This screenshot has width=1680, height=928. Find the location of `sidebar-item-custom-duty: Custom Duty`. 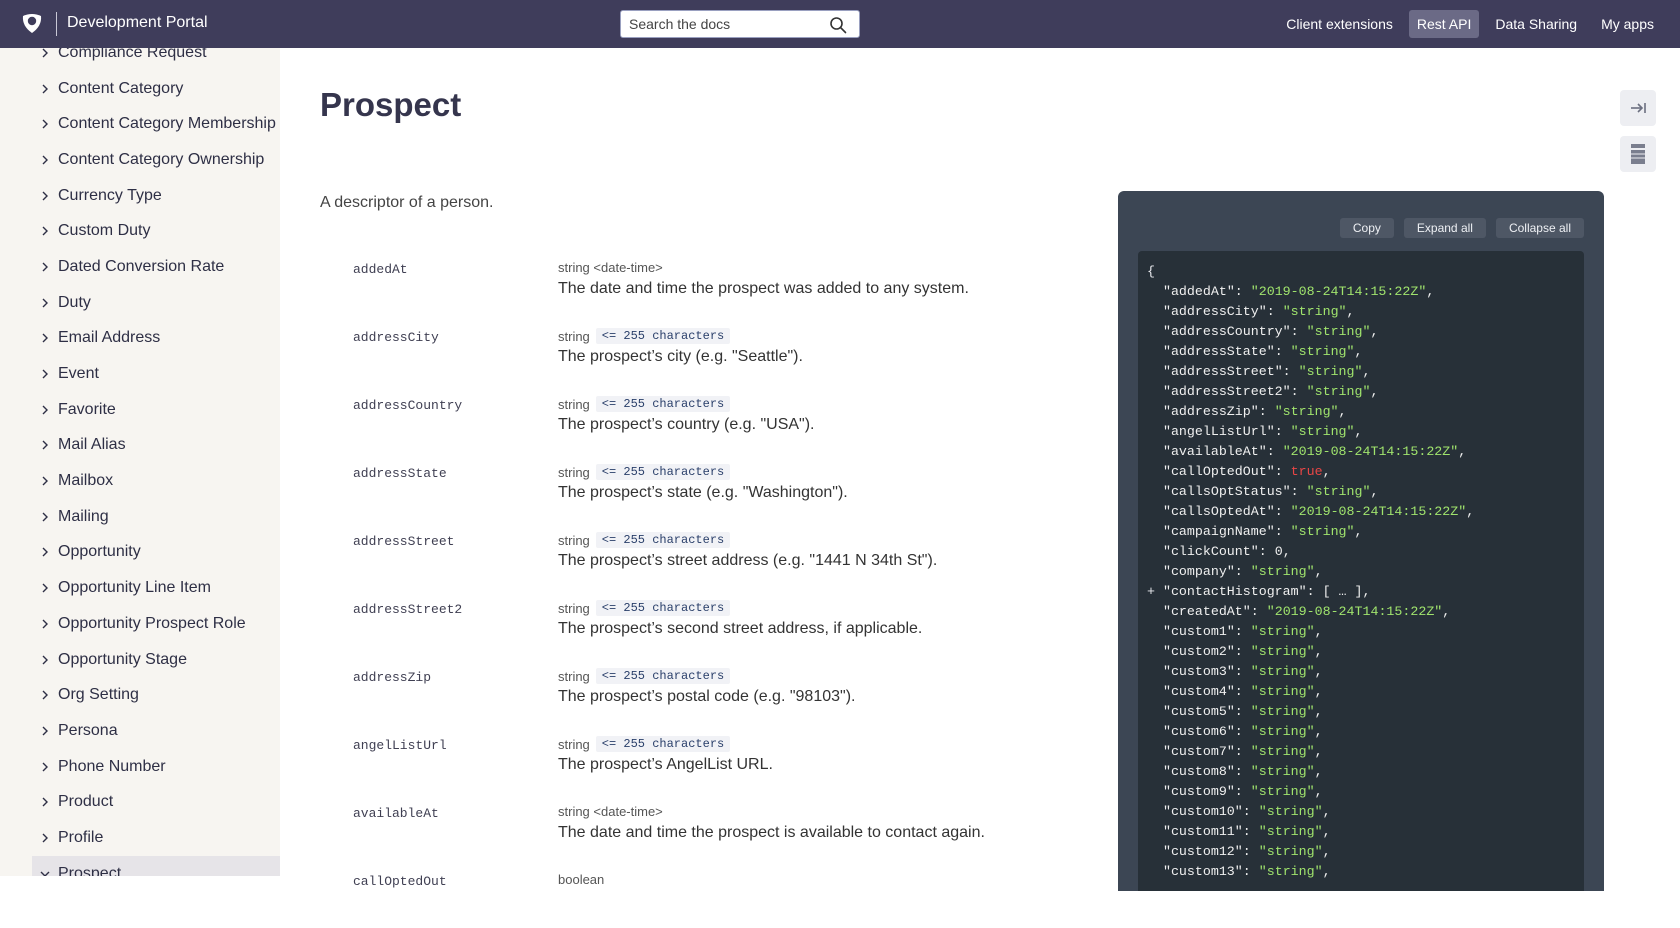

sidebar-item-custom-duty: Custom Duty is located at coordinates (156, 231).